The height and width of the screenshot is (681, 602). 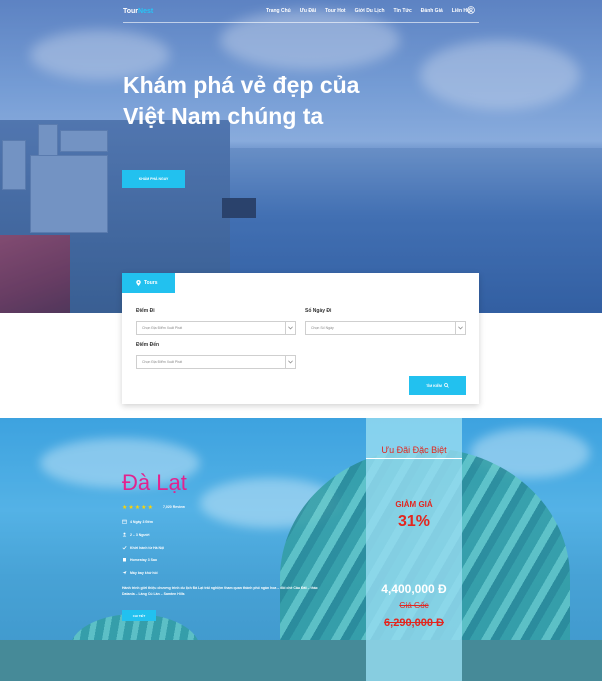 What do you see at coordinates (144, 559) in the screenshot?
I see `info-hotel-text: Homestay 3 Sao` at bounding box center [144, 559].